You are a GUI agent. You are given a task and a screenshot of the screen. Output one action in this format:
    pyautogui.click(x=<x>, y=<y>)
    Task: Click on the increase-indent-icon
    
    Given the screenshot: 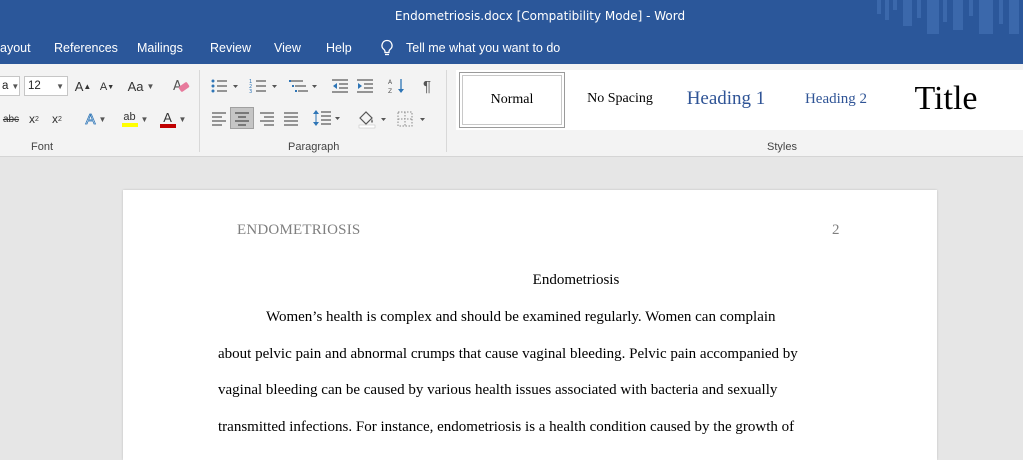 What is the action you would take?
    pyautogui.click(x=365, y=86)
    